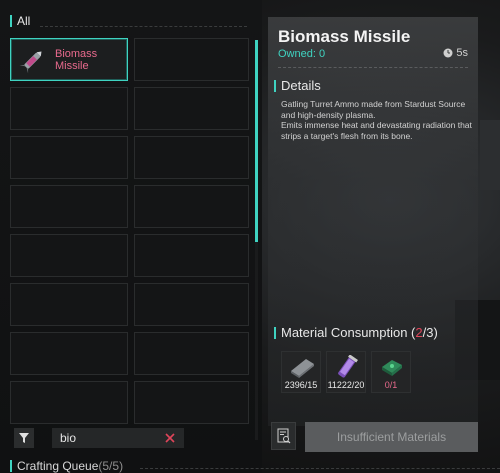 Image resolution: width=500 pixels, height=473 pixels. Describe the element at coordinates (302, 368) in the screenshot. I see `steel-plate-icon` at that location.